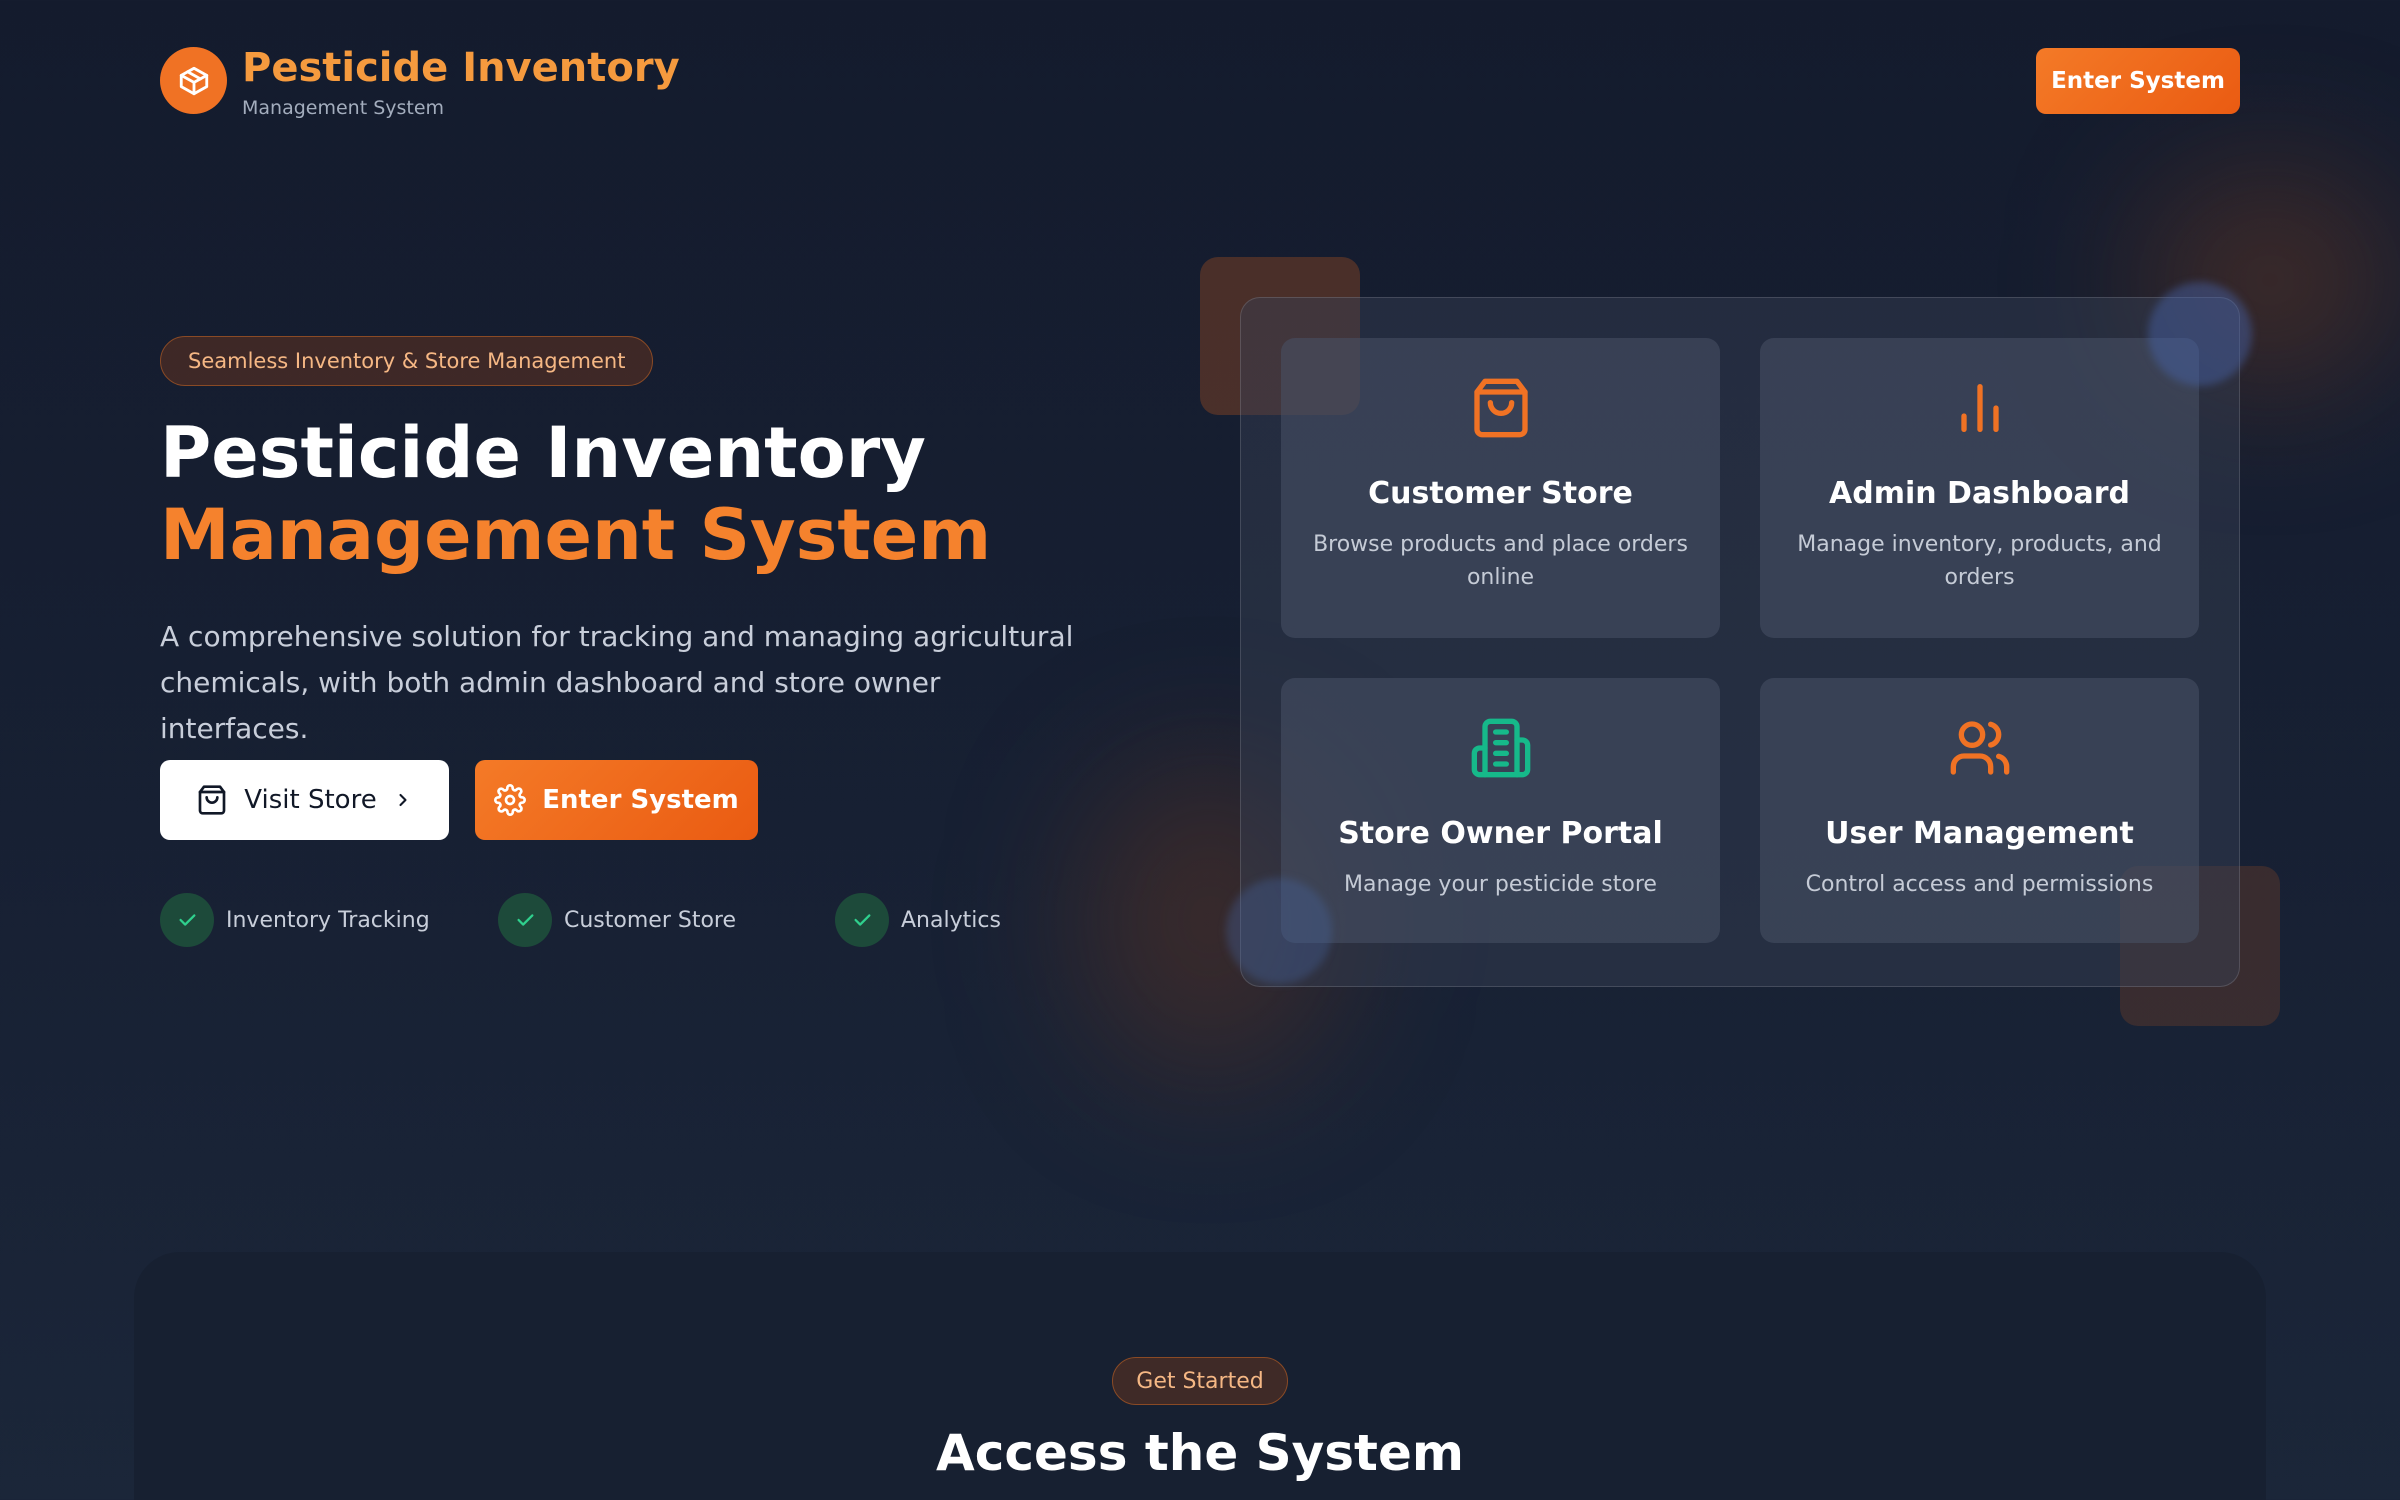  I want to click on card-description: Control access and permissions, so click(1979, 884).